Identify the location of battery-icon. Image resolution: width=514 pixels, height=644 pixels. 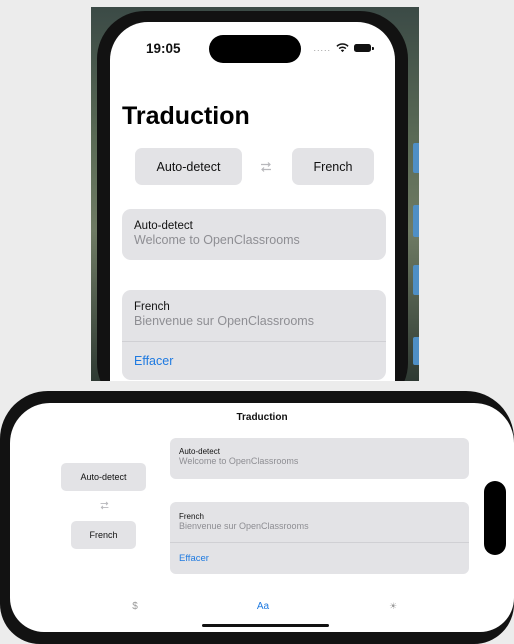
(364, 48).